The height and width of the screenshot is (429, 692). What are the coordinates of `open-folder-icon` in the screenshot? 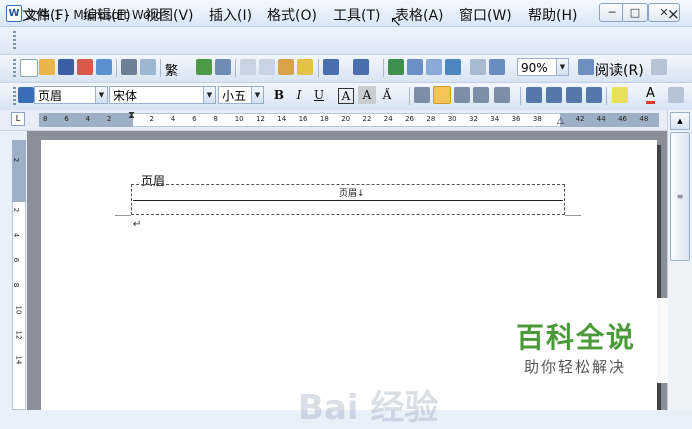 It's located at (47, 67).